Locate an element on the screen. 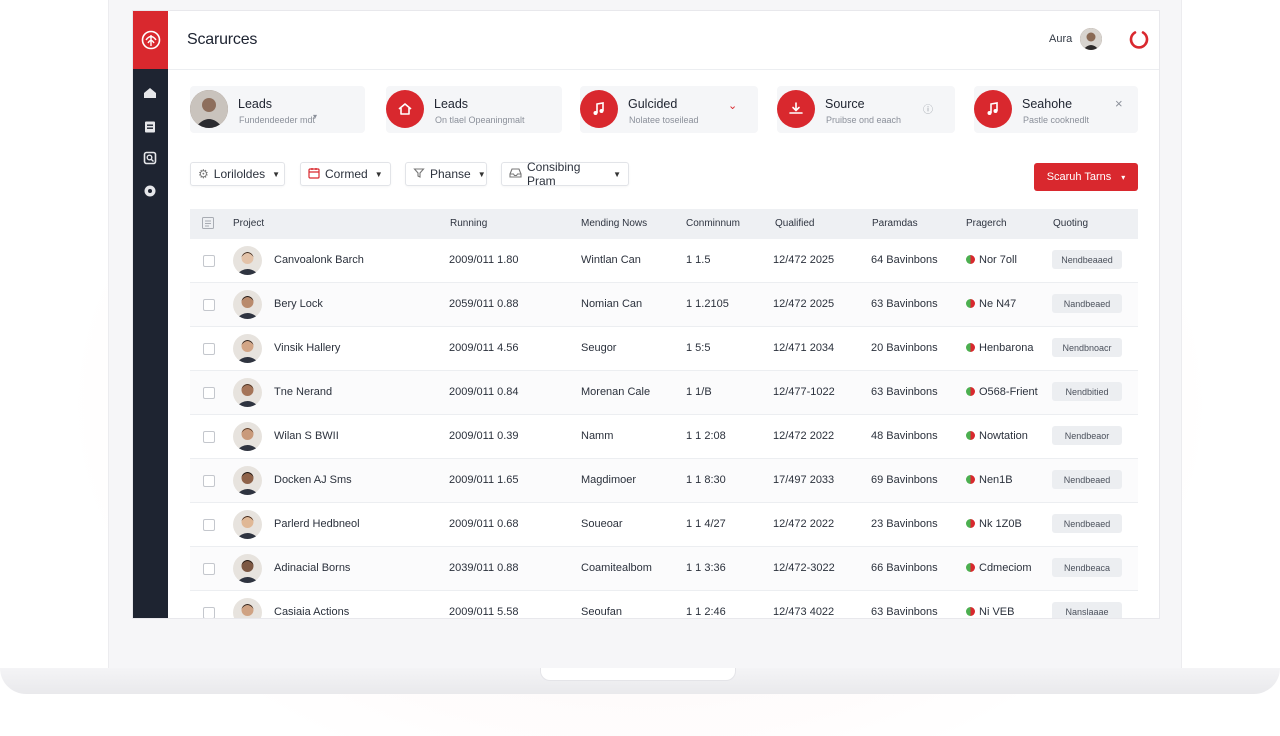  sidebar-search-icon is located at coordinates (150, 158).